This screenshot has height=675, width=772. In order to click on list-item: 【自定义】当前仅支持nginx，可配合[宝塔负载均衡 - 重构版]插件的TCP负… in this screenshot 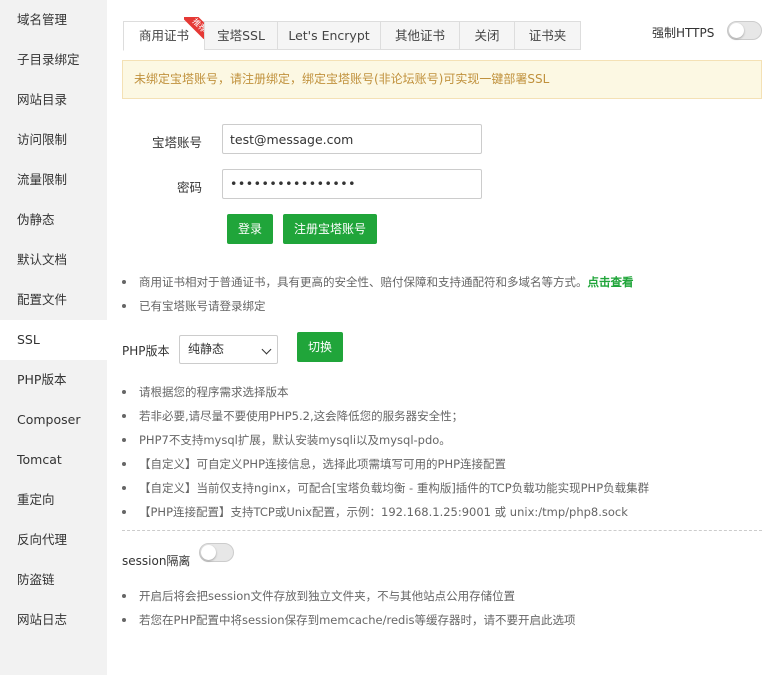, I will do `click(385, 488)`.